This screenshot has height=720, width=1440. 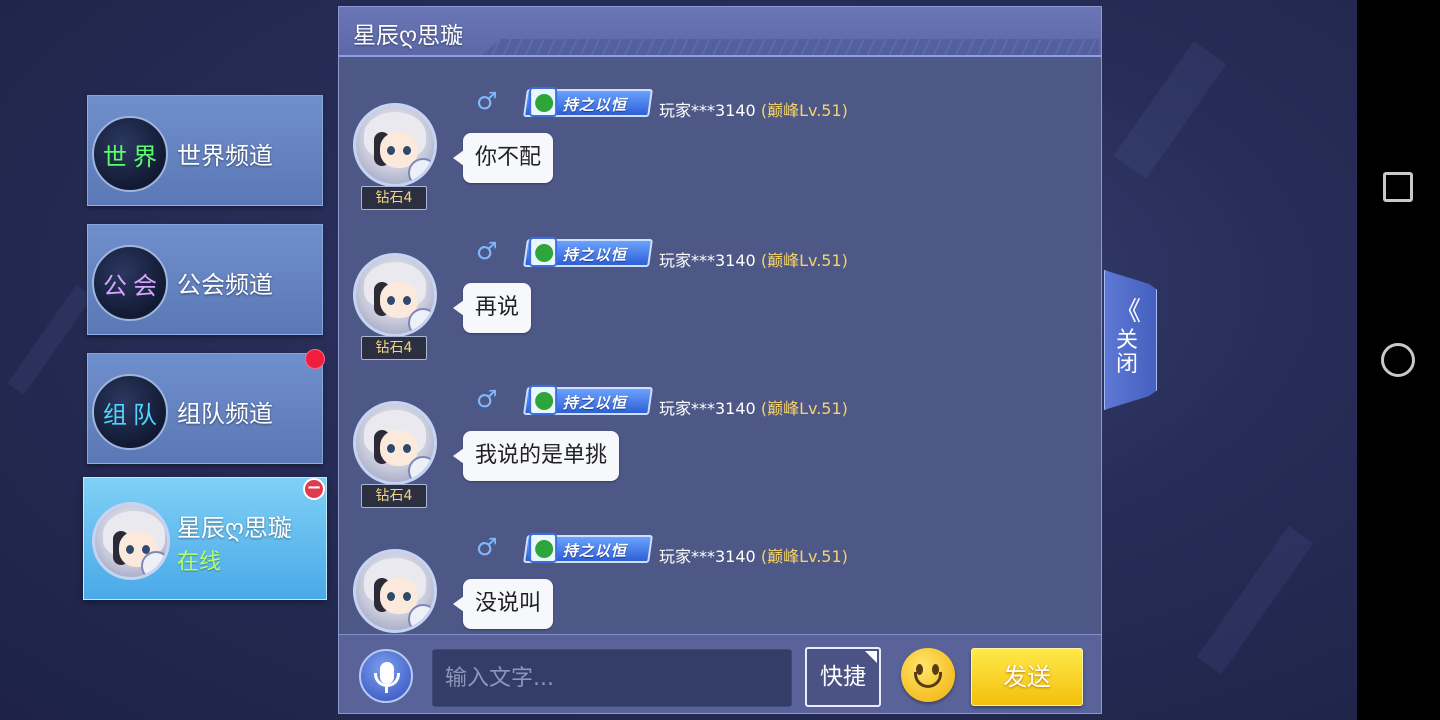 What do you see at coordinates (612, 678) in the screenshot?
I see `message-input` at bounding box center [612, 678].